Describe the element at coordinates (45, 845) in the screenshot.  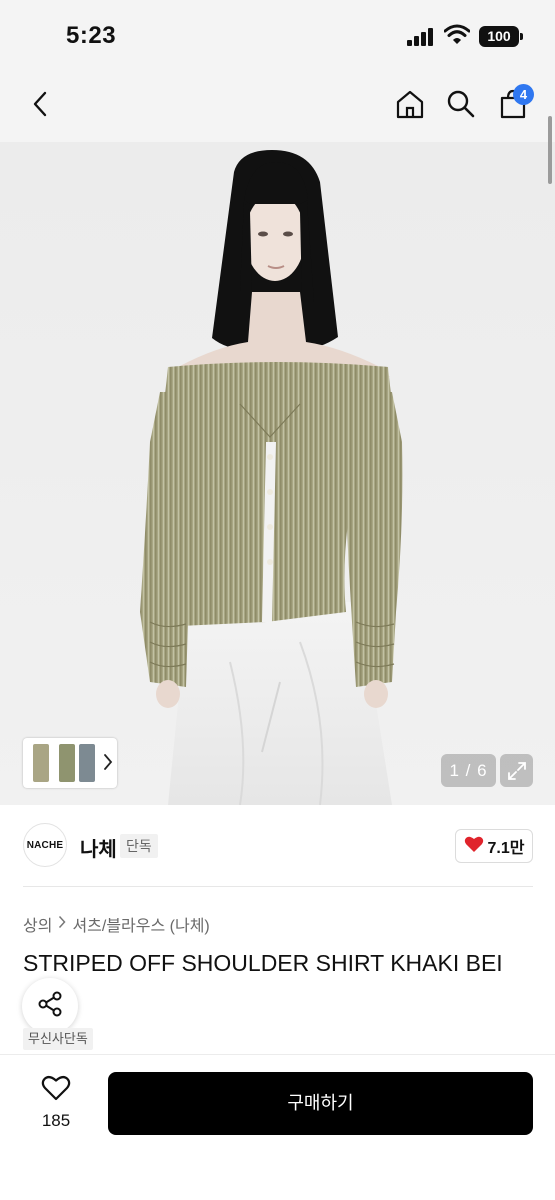
I see `brand-logo: NACHE` at that location.